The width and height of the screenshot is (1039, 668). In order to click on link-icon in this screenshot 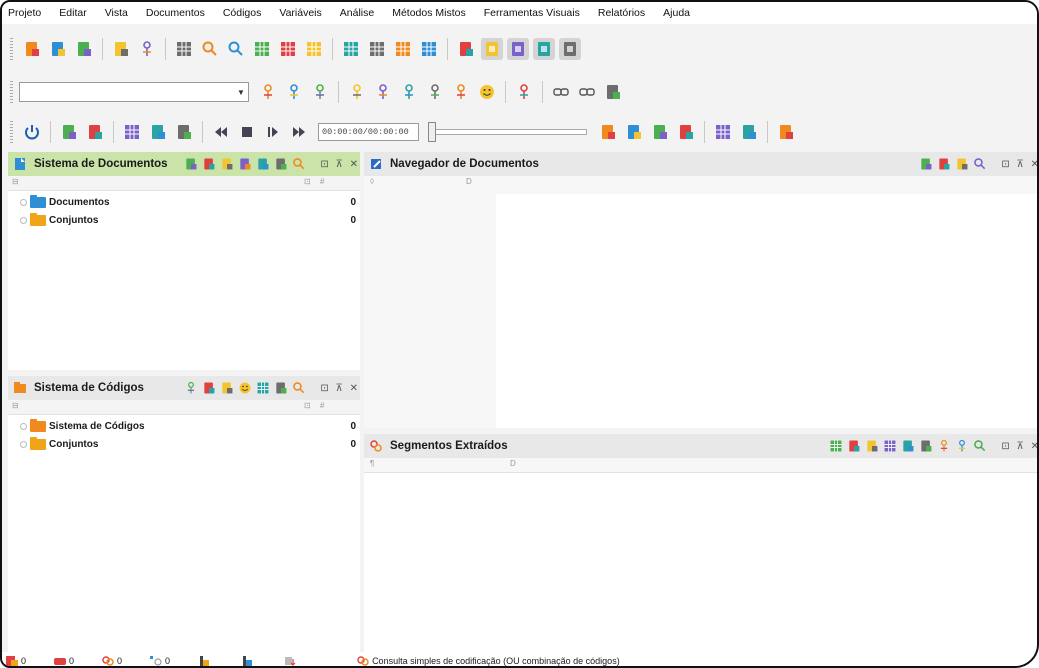, I will do `click(561, 92)`.